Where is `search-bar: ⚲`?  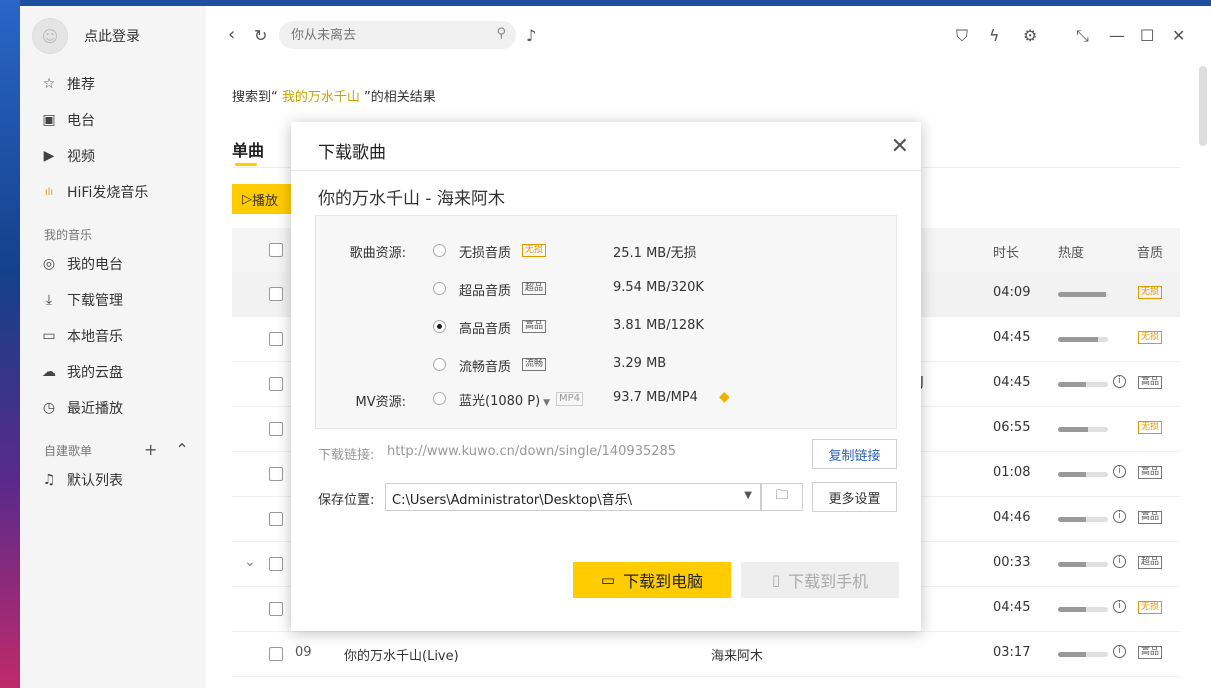
search-bar: ⚲ is located at coordinates (397, 35).